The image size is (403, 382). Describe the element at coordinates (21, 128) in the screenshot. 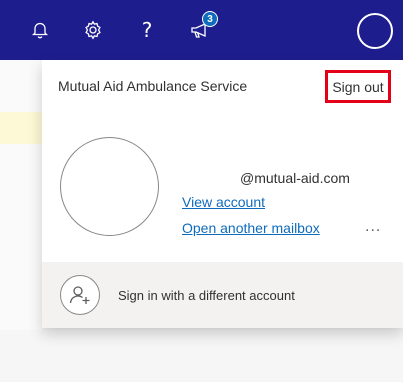

I see `background-banner` at that location.